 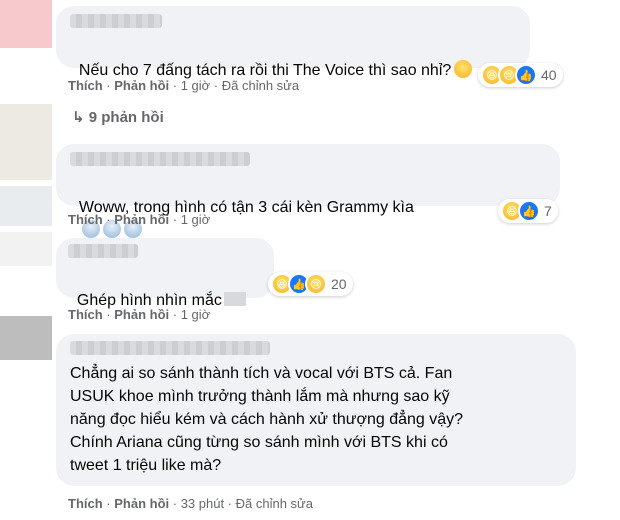 I want to click on reaction-count: 20, so click(x=339, y=284).